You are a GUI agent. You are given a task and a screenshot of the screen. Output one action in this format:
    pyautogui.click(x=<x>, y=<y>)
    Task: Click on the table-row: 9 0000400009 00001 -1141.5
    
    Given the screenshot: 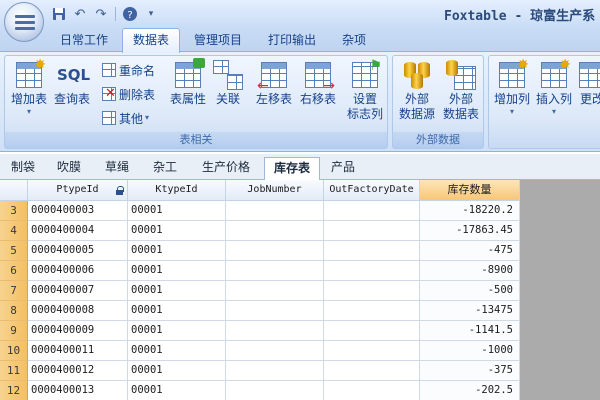 What is the action you would take?
    pyautogui.click(x=260, y=331)
    